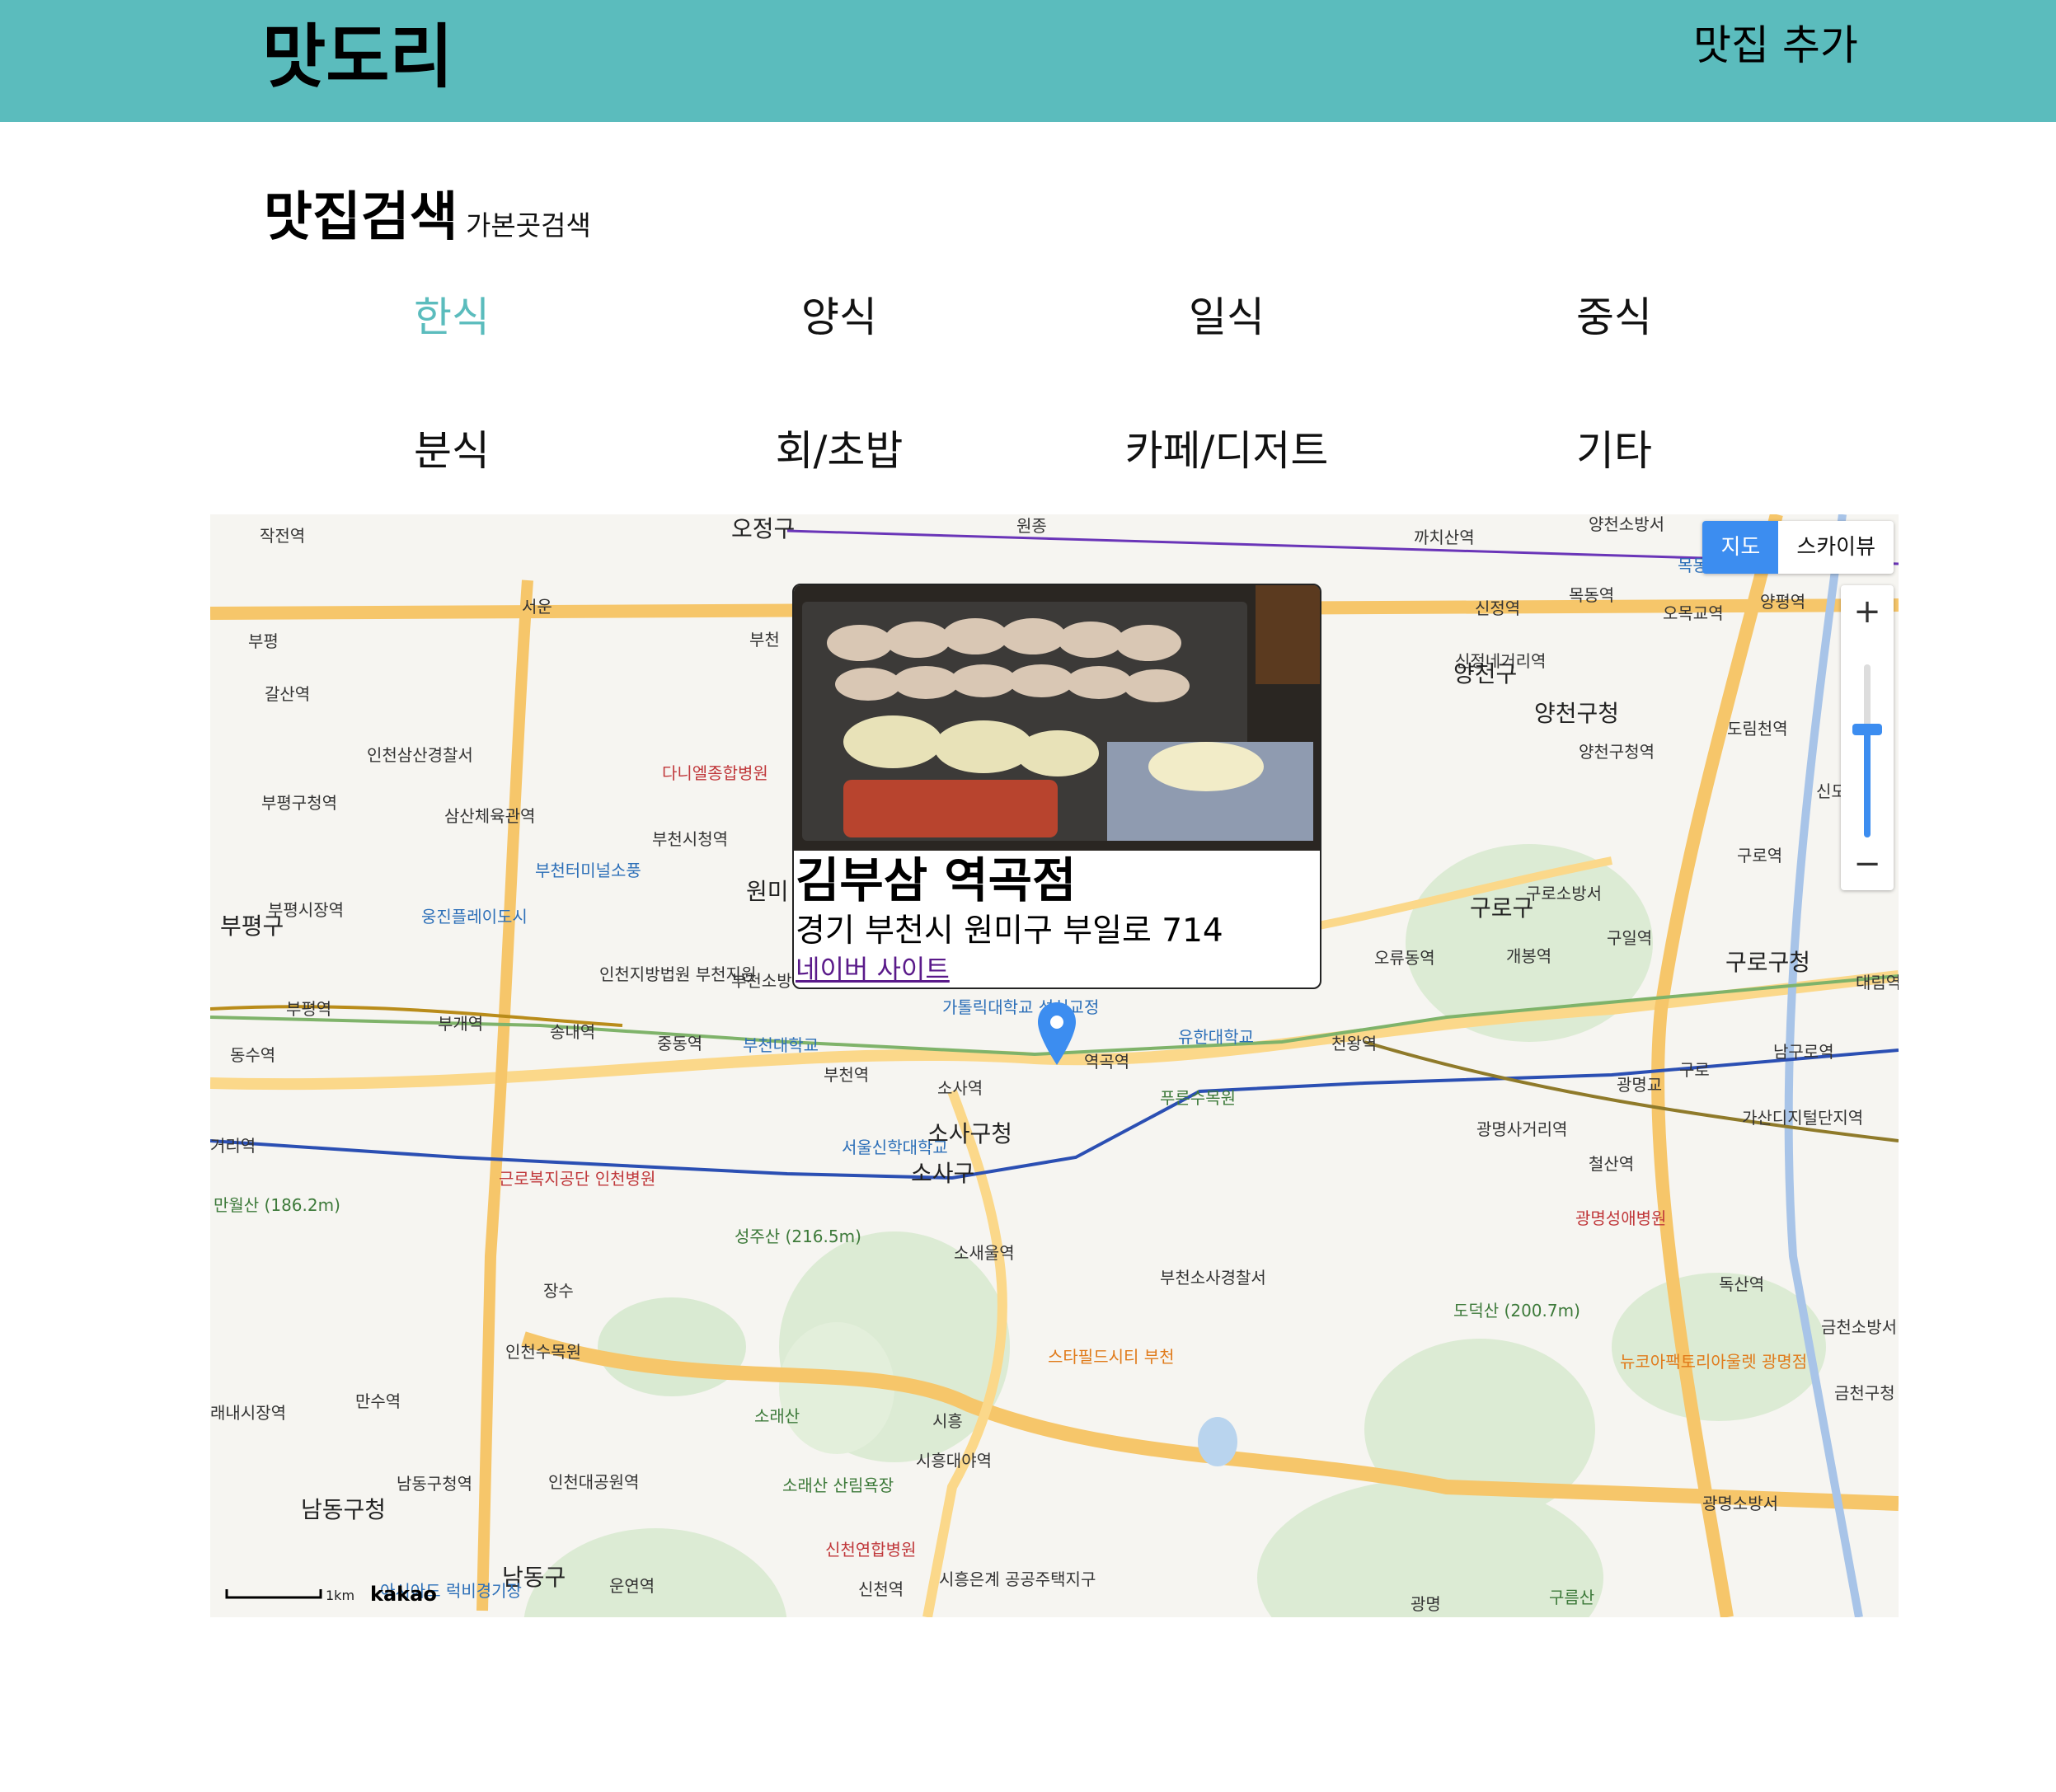  What do you see at coordinates (233, 1146) in the screenshot?
I see `map-label: 거리역` at bounding box center [233, 1146].